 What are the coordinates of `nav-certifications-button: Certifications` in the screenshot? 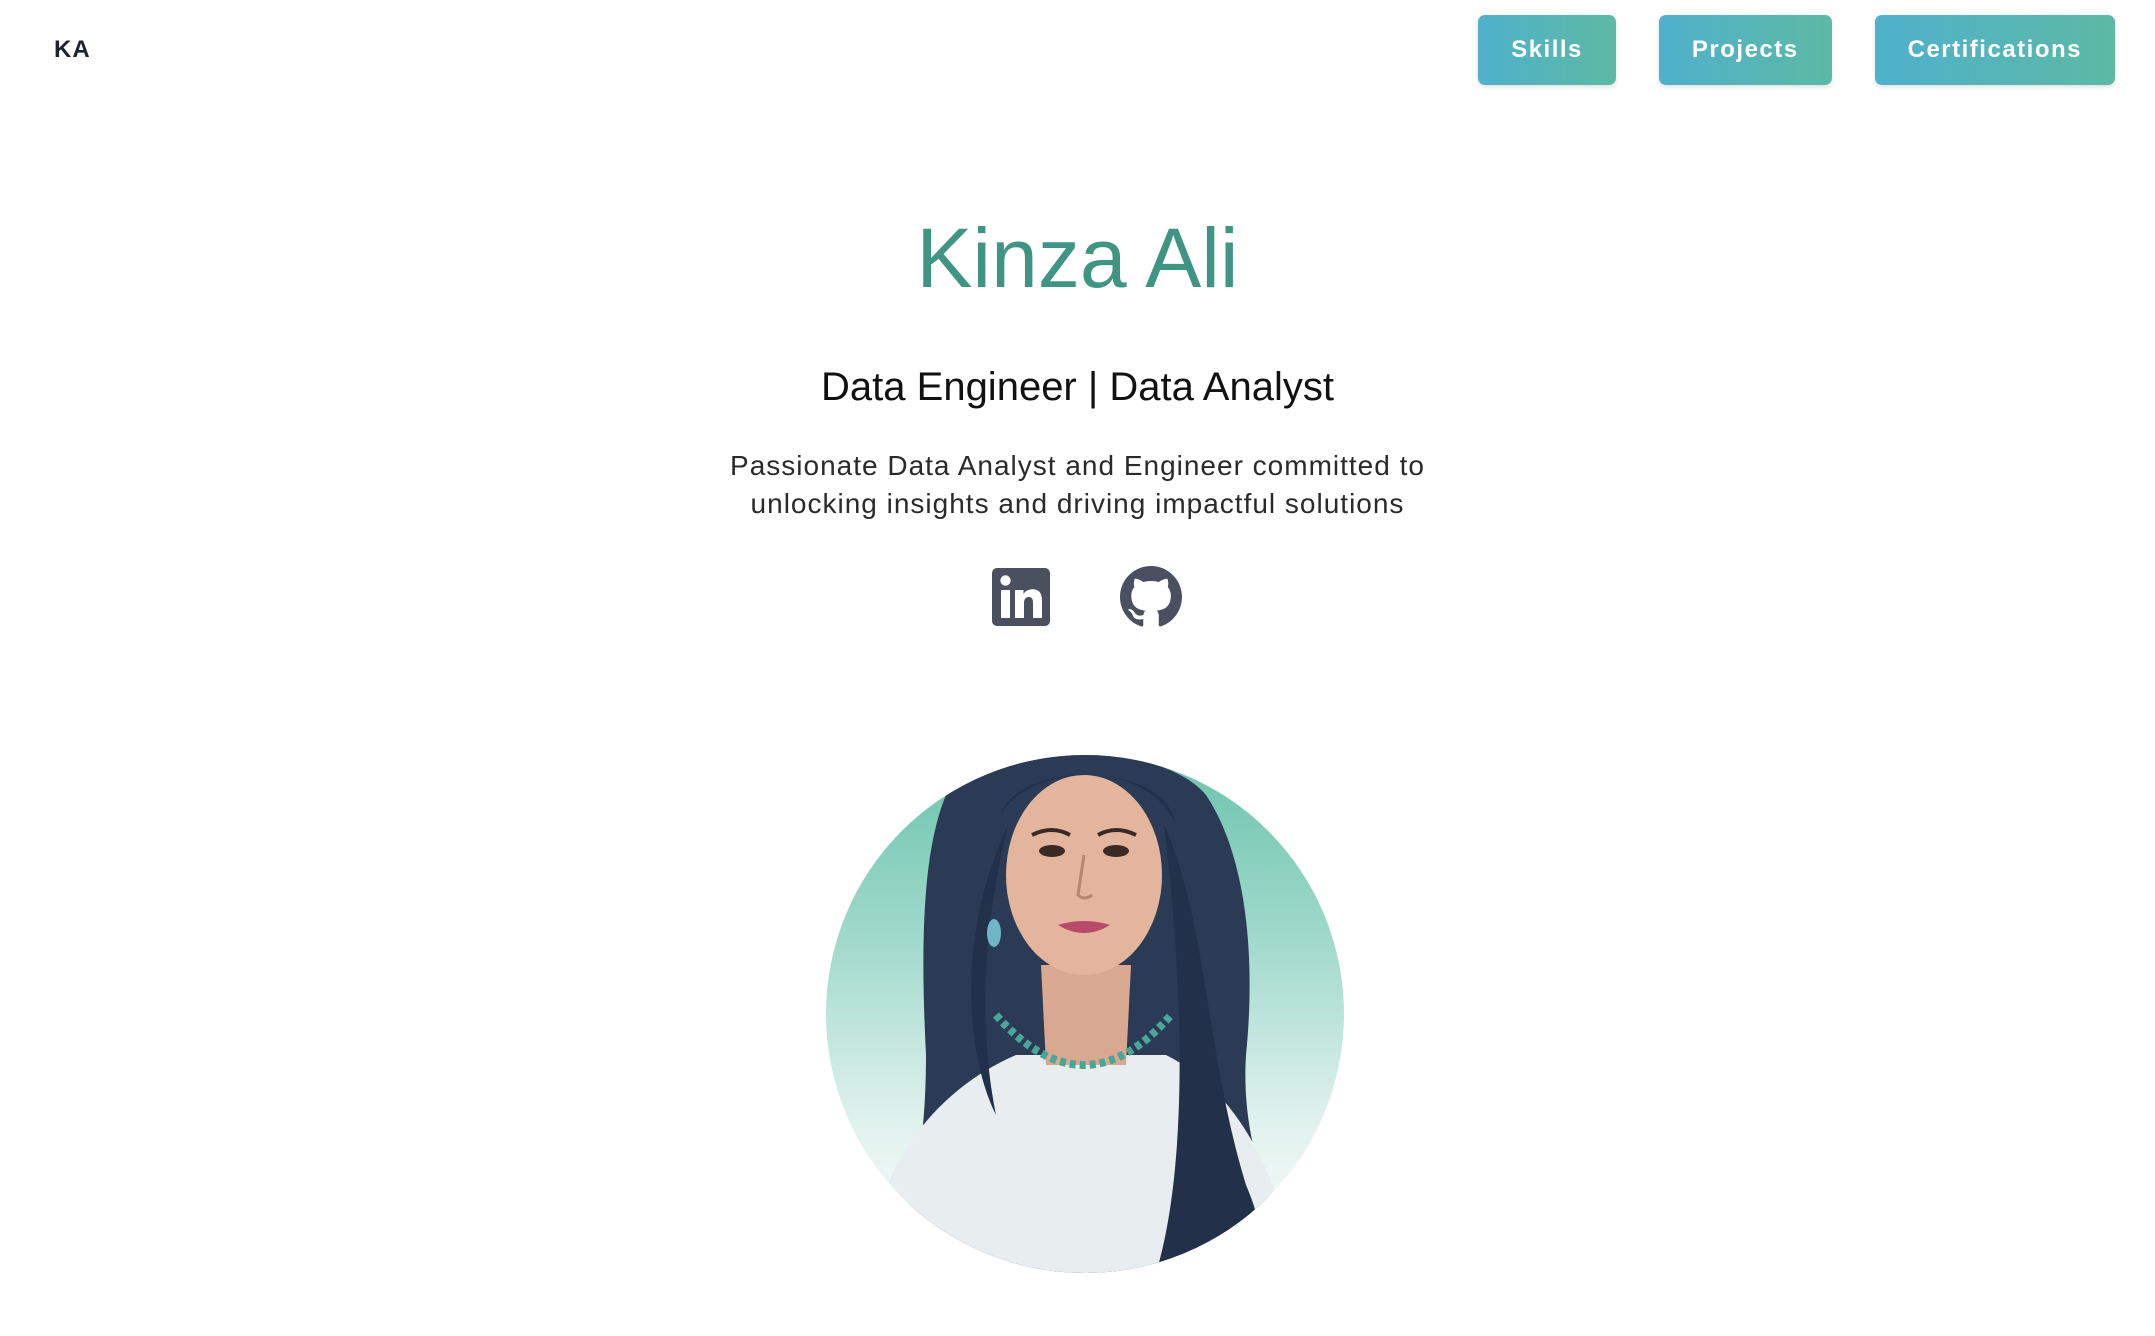 It's located at (1994, 50).